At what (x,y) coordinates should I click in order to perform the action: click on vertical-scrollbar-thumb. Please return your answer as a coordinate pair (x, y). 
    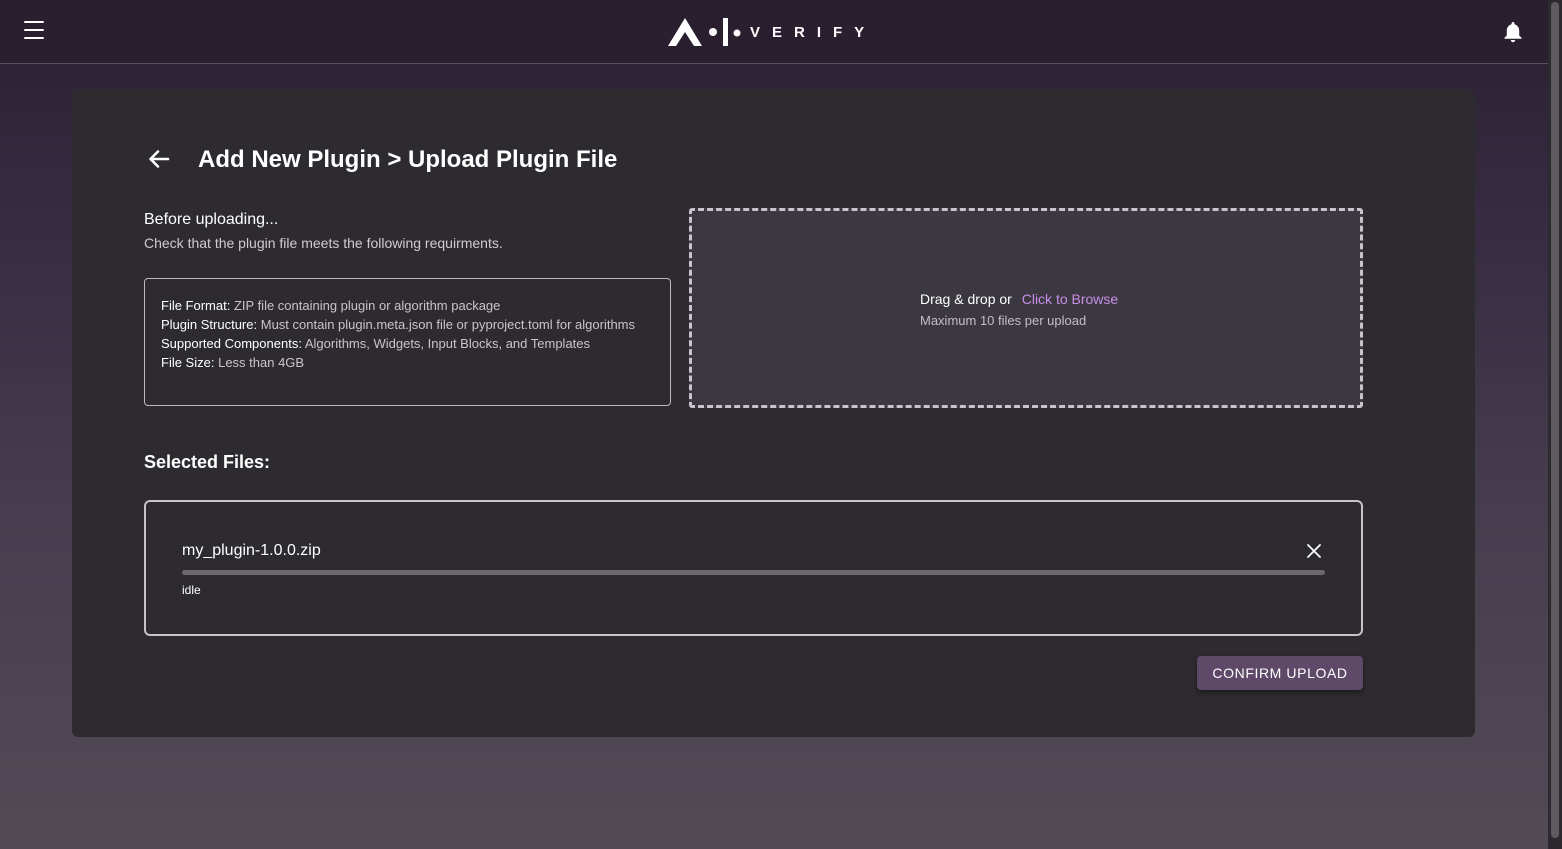
    Looking at the image, I should click on (1555, 420).